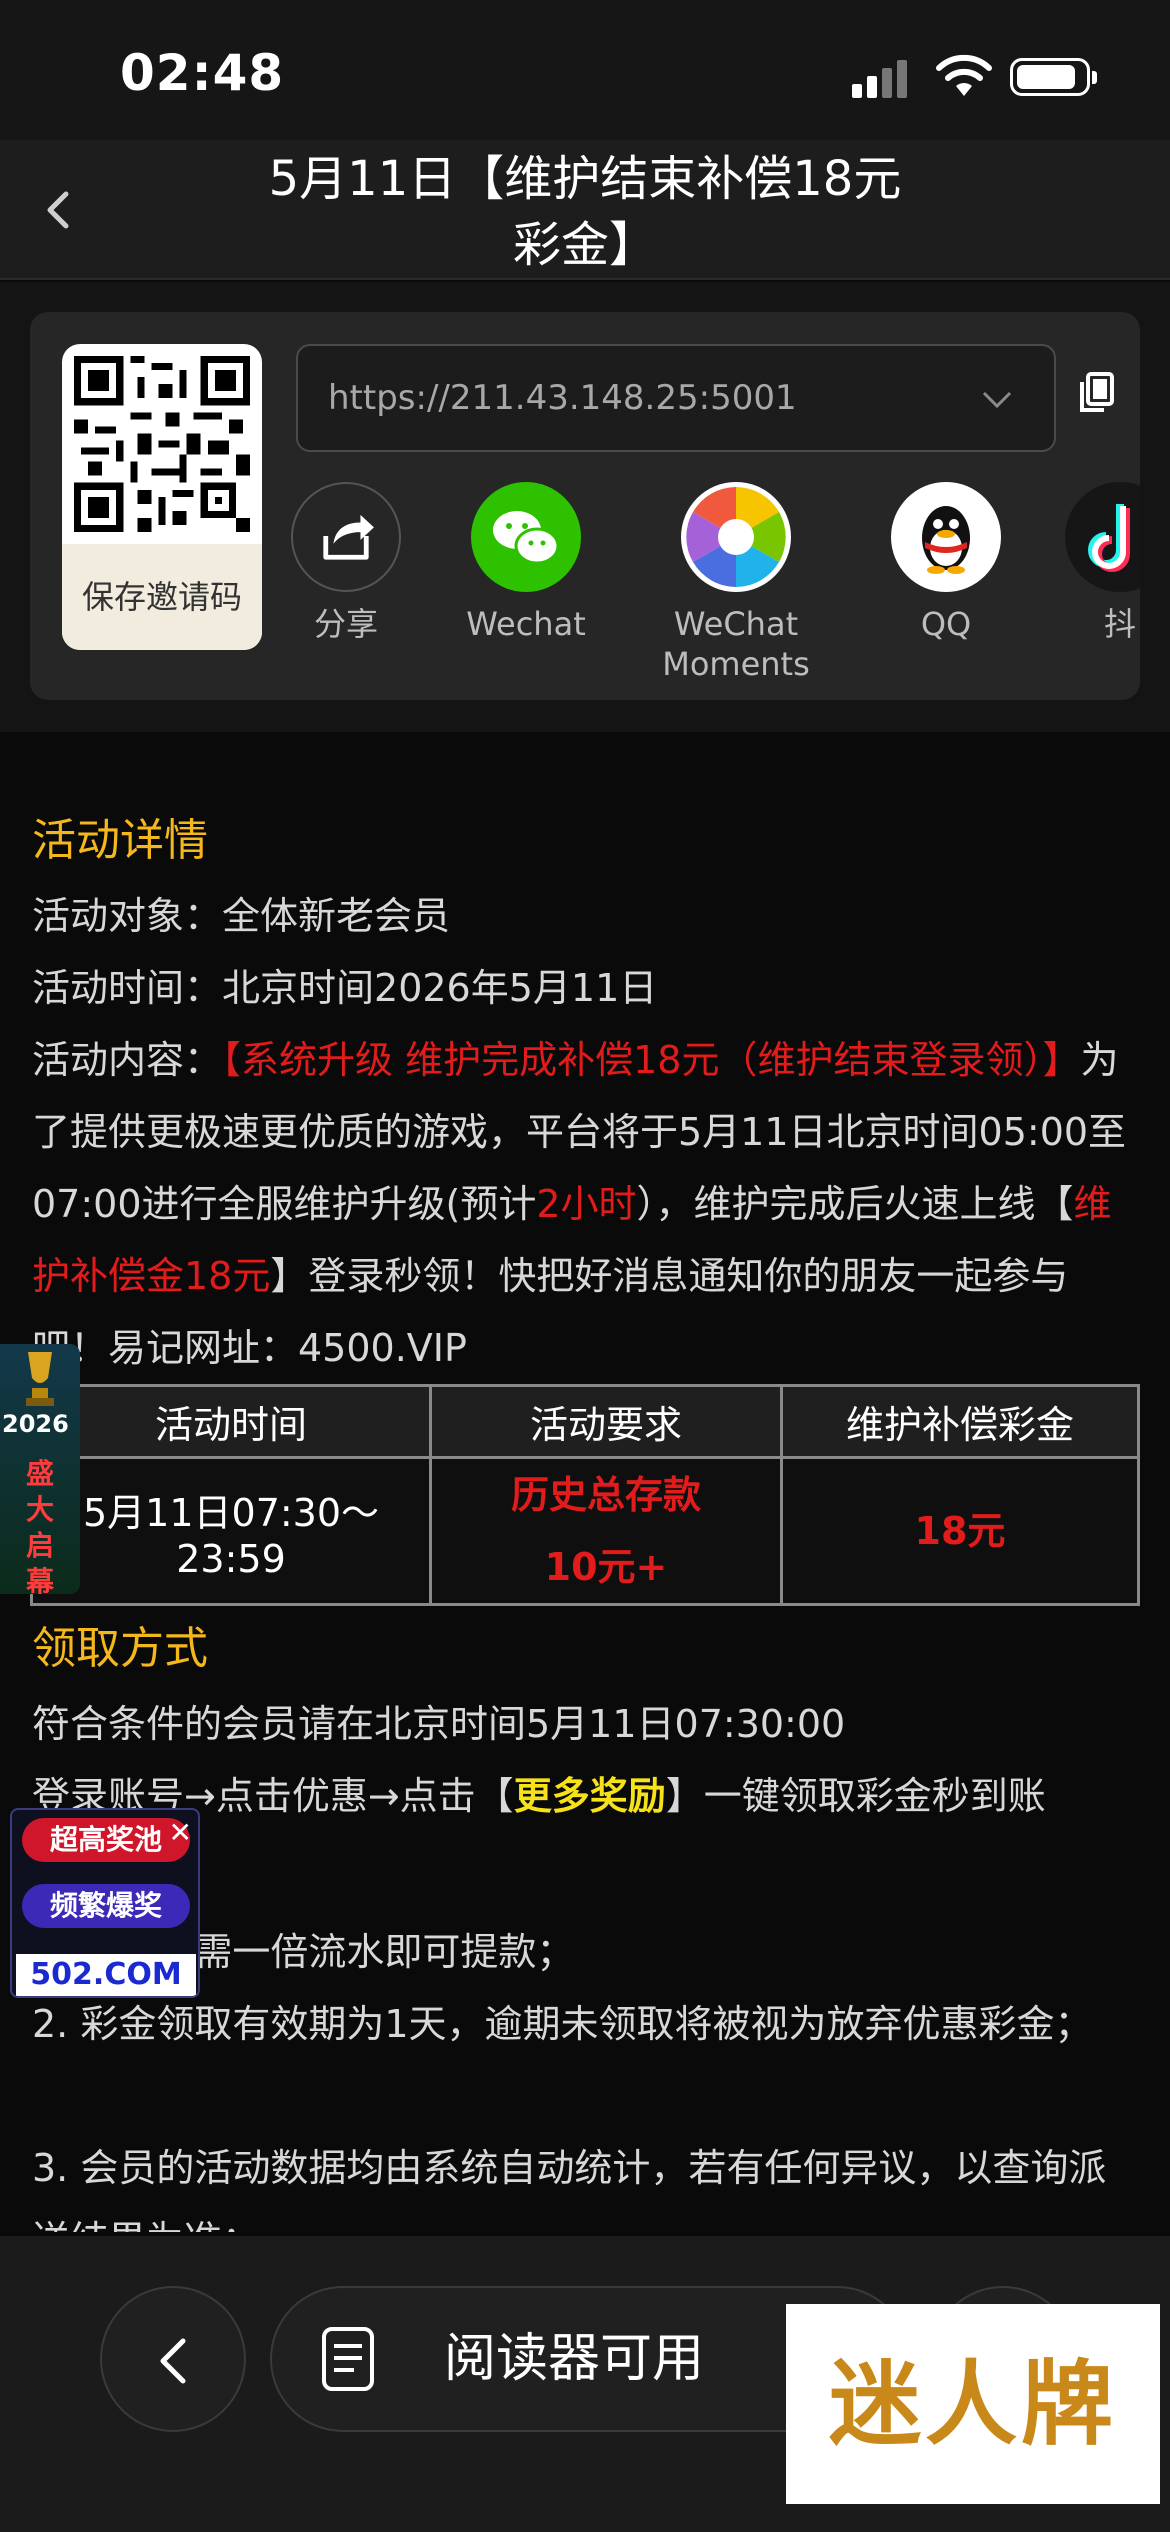  Describe the element at coordinates (569, 2189) in the screenshot. I see `rule-item: 3. 会员的活动数据均由系统自动统计，若有任何异议，以查询派送结果为准；` at that location.